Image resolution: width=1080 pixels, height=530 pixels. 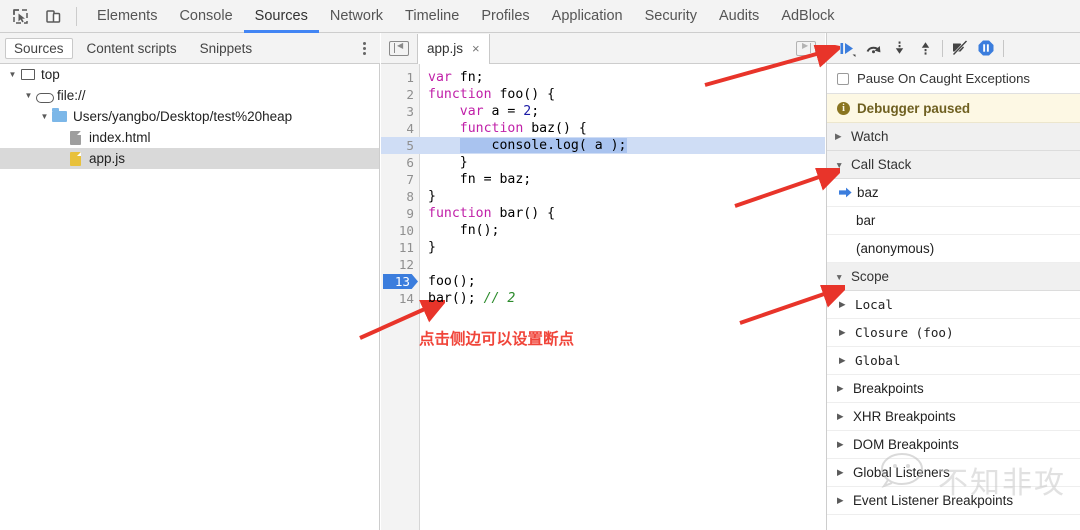 I want to click on panel-tab-sources: Sources, so click(x=281, y=16).